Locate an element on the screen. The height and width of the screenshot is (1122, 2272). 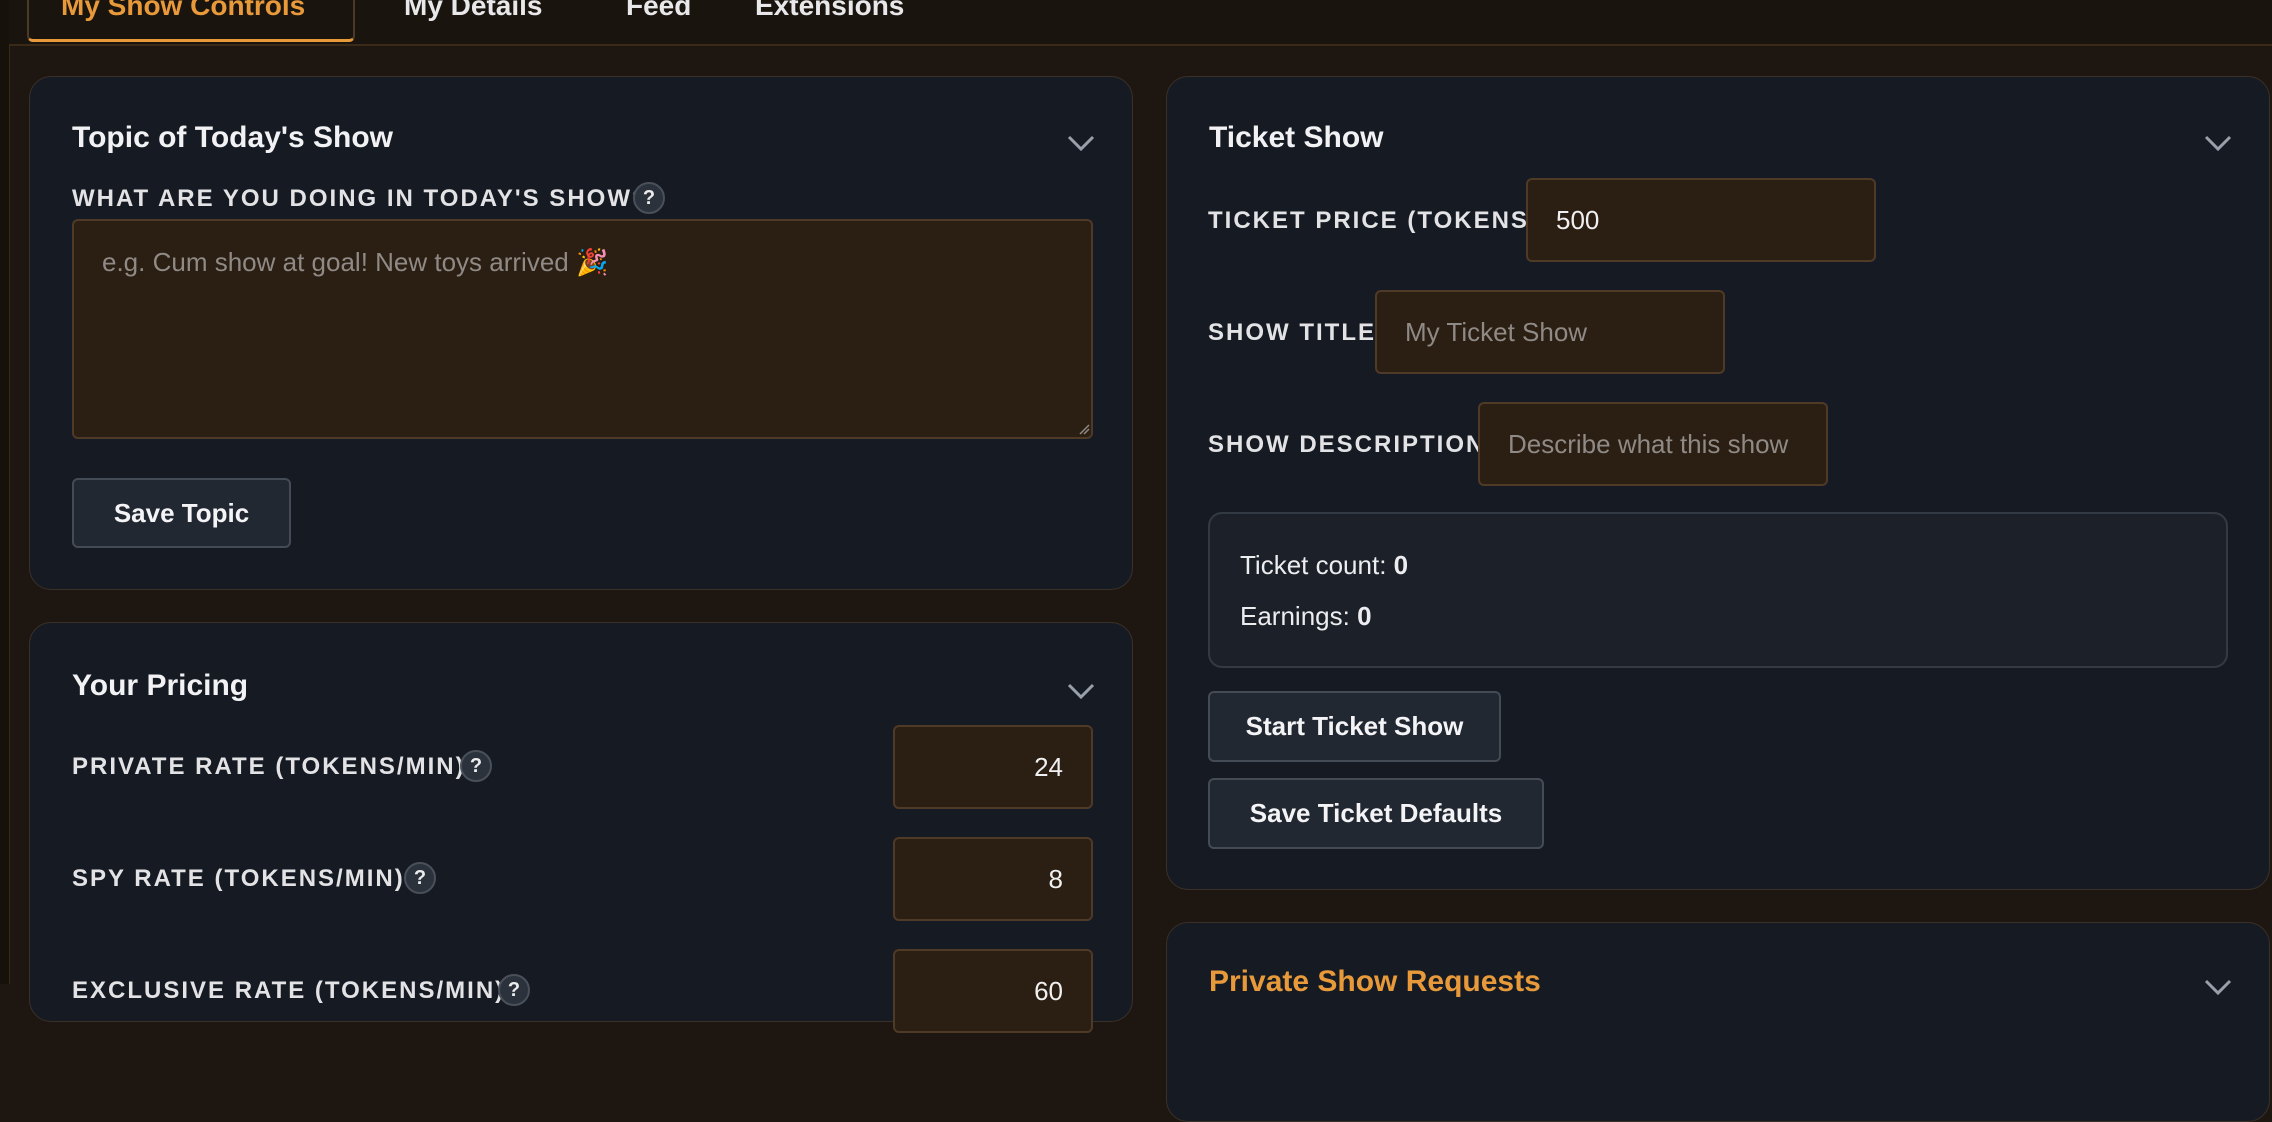
start-ticket-show-button: Start Ticket Show is located at coordinates (1354, 726).